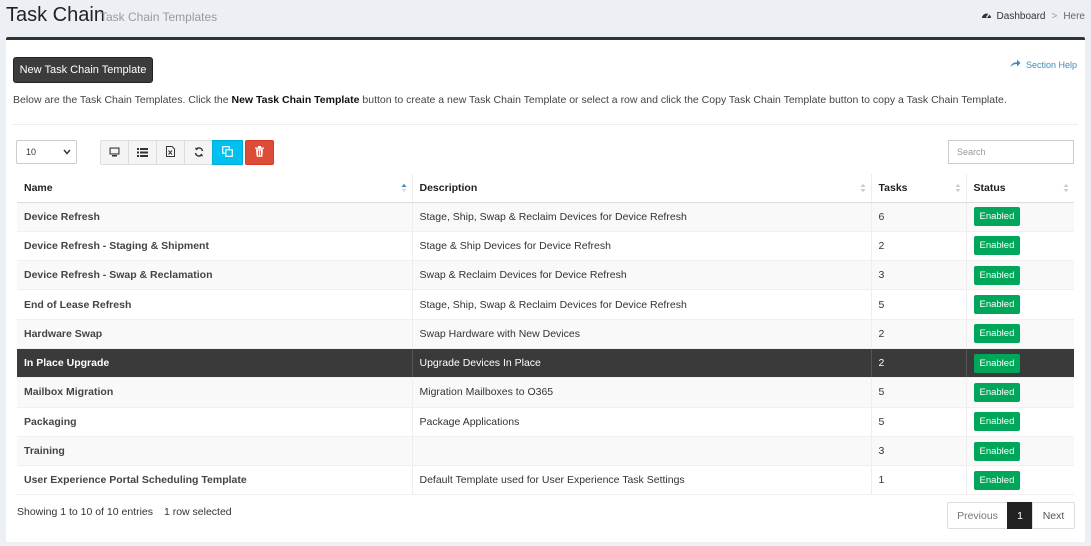 This screenshot has height=546, width=1091. I want to click on entries-info: Showing 1 to 10 of 10 entries, so click(85, 512).